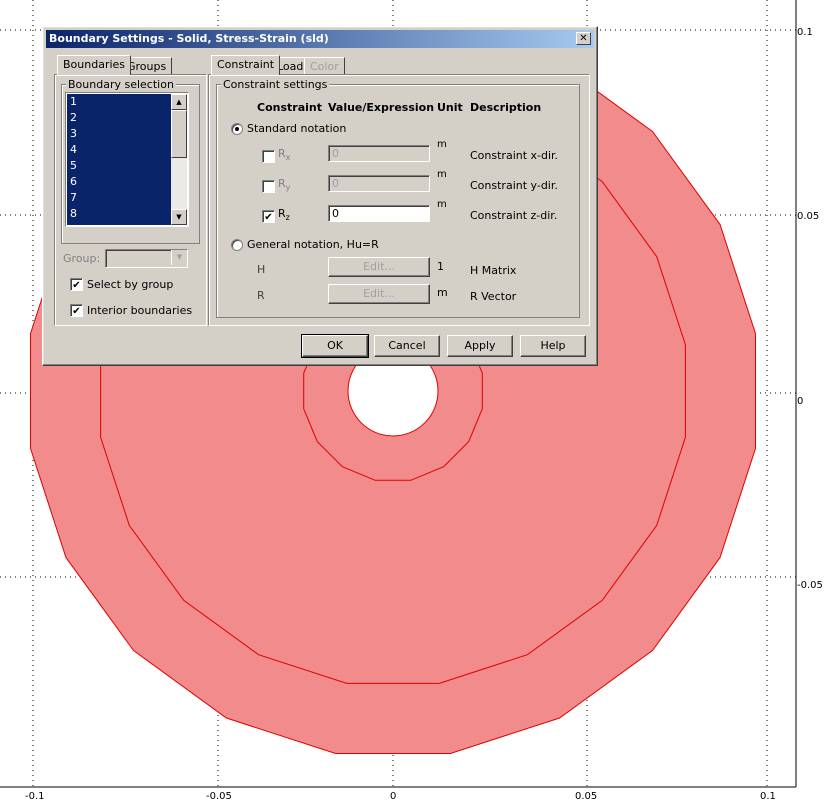 This screenshot has width=825, height=807. What do you see at coordinates (119, 166) in the screenshot?
I see `list-item: 5` at bounding box center [119, 166].